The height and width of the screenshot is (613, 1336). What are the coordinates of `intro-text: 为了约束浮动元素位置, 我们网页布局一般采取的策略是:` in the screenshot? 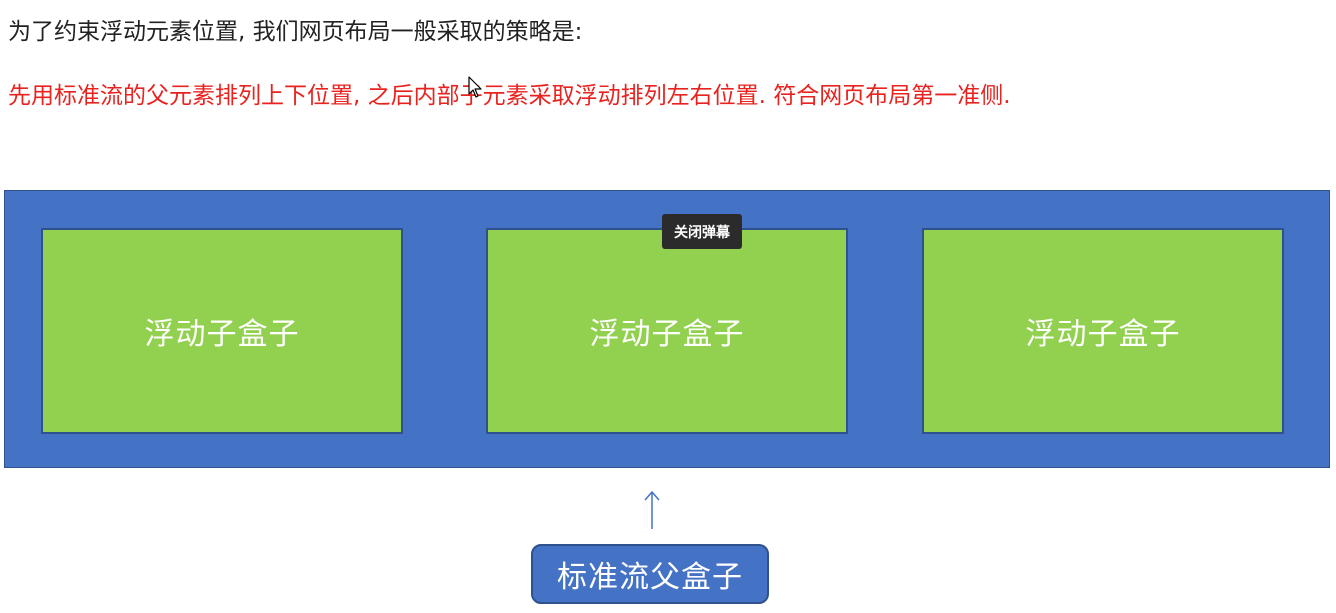 It's located at (295, 32).